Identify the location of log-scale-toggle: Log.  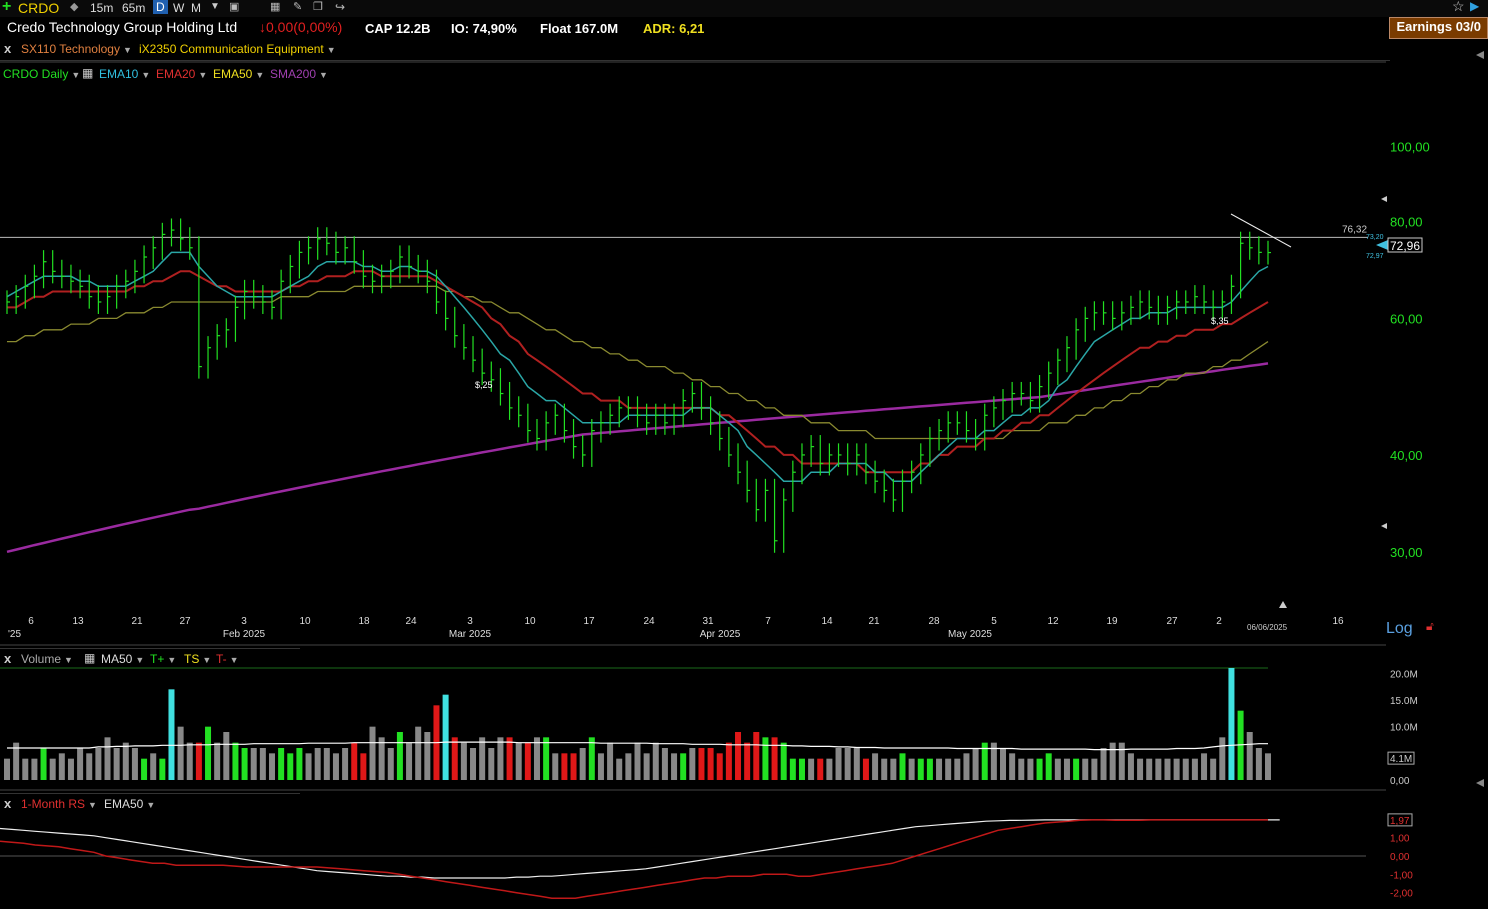
(1399, 629).